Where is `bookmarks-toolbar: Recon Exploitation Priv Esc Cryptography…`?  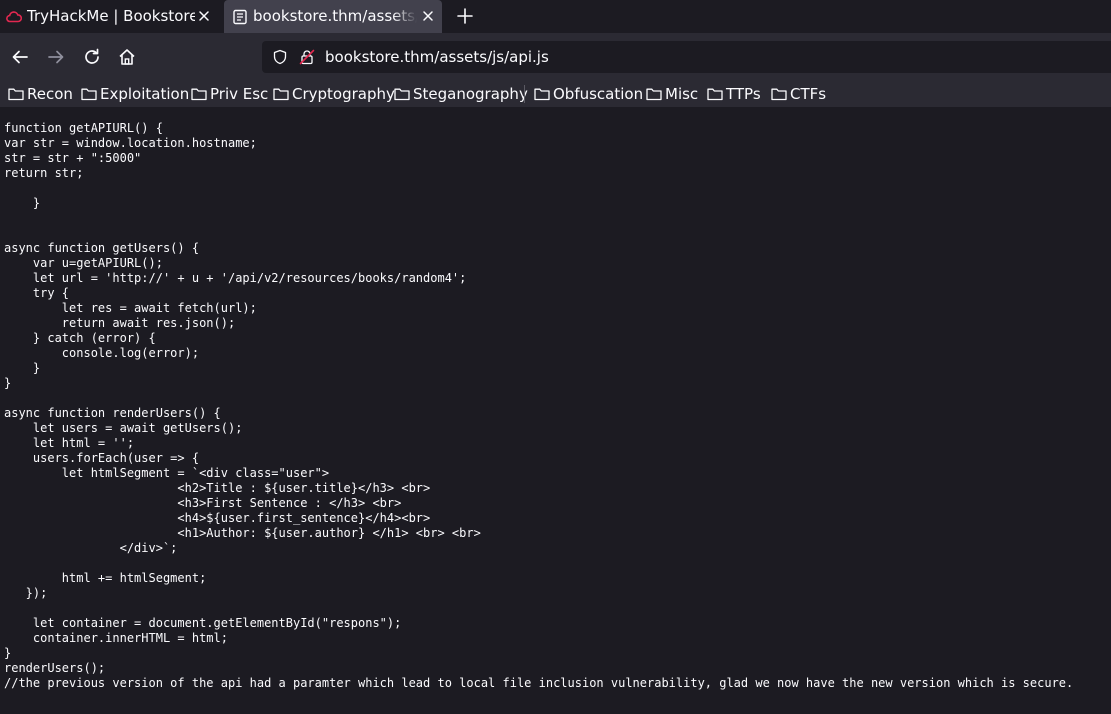
bookmarks-toolbar: Recon Exploitation Priv Esc Cryptography… is located at coordinates (555, 93).